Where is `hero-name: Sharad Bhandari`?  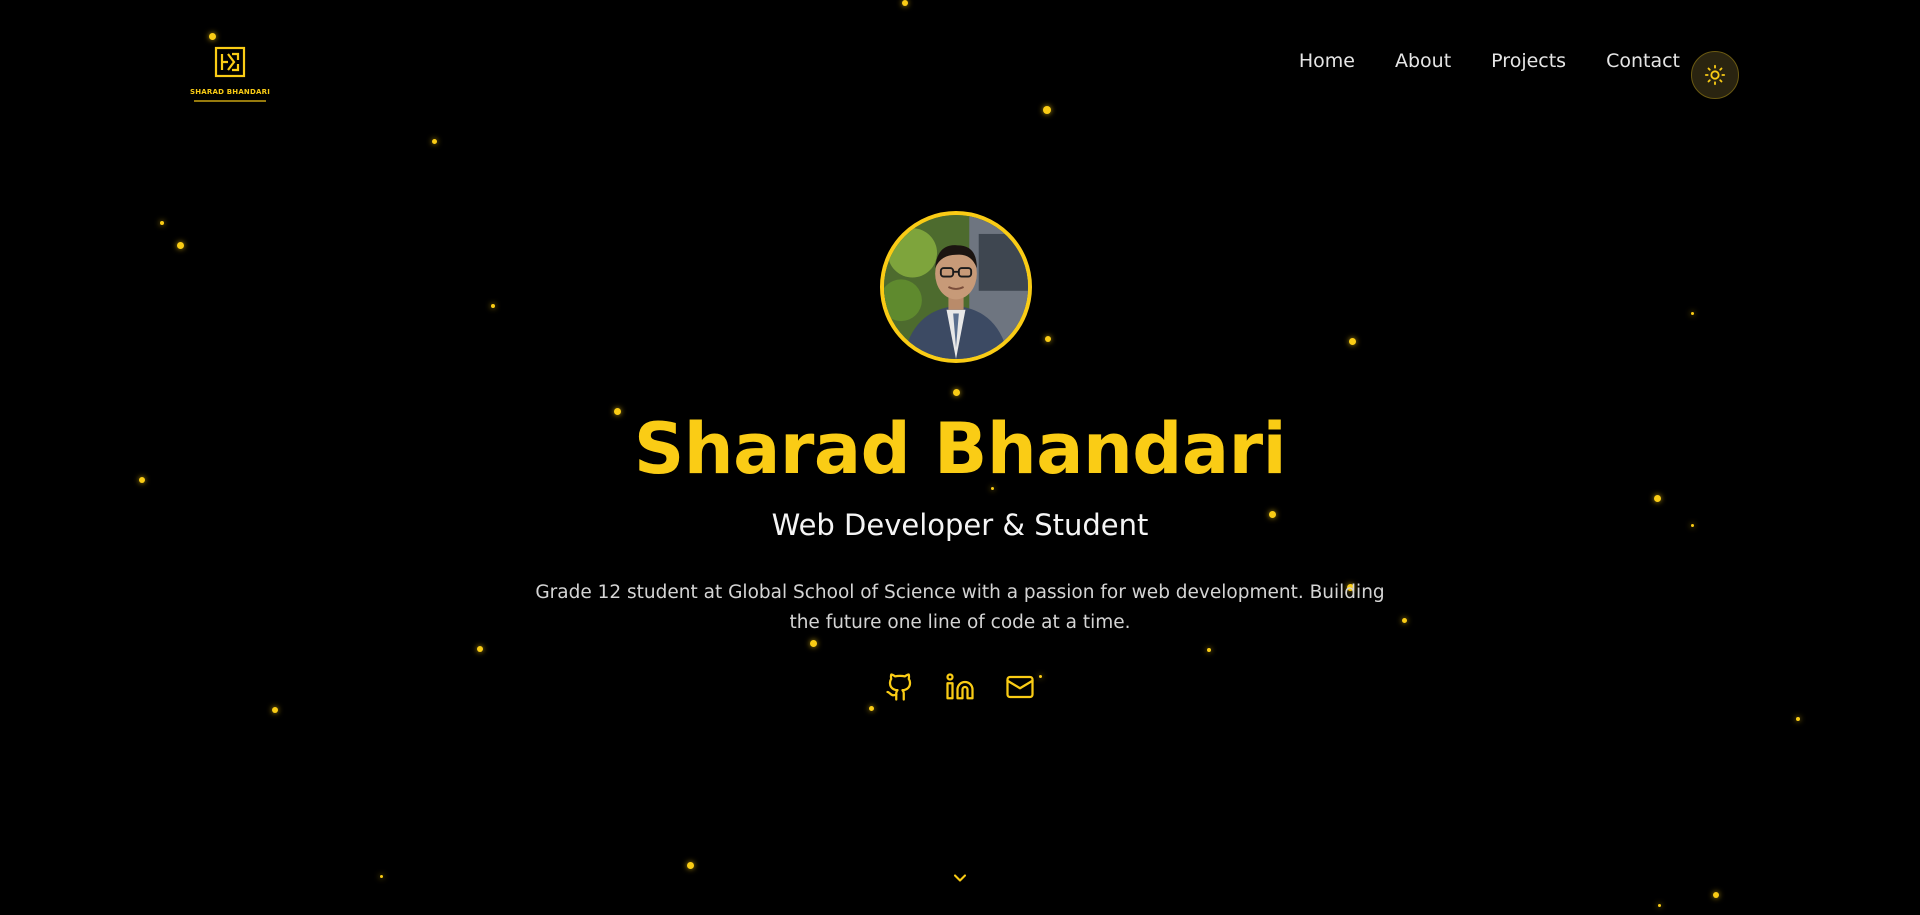
hero-name: Sharad Bhandari is located at coordinates (960, 449).